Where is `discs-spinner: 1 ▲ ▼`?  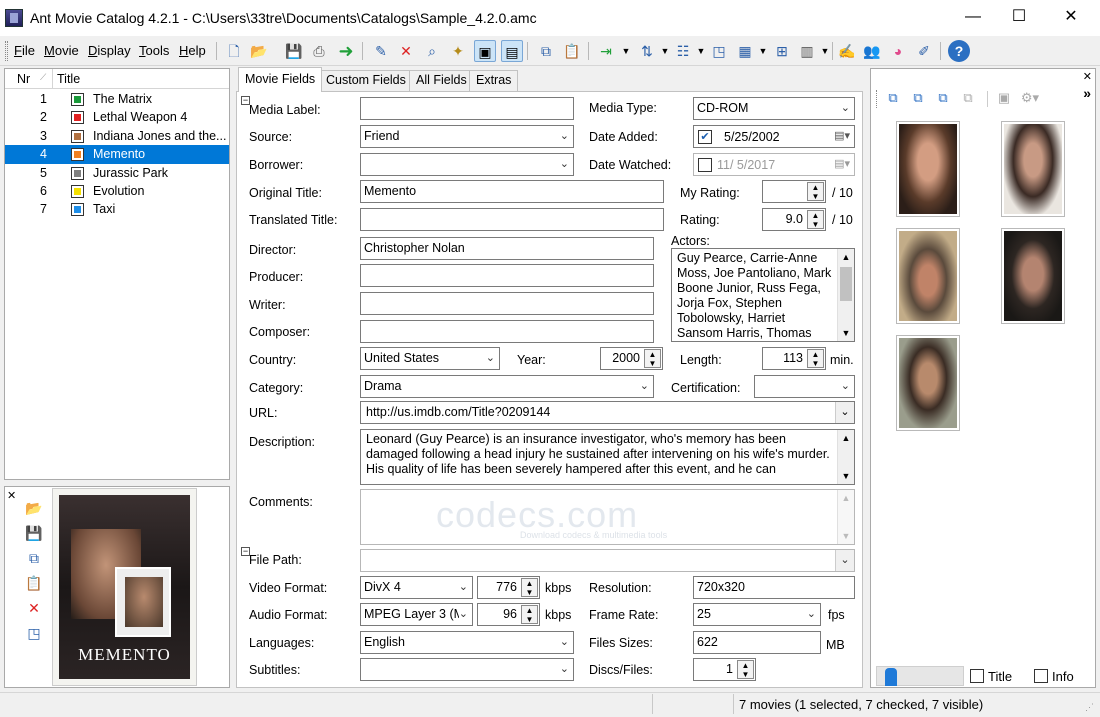 discs-spinner: 1 ▲ ▼ is located at coordinates (724, 669).